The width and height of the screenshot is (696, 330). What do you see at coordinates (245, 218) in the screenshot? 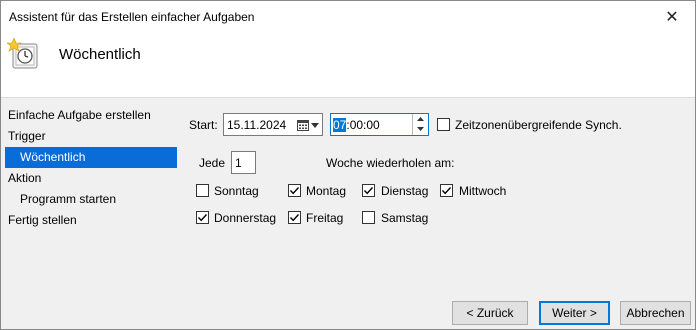
I see `day-label-donnerstag: Donnerstag` at bounding box center [245, 218].